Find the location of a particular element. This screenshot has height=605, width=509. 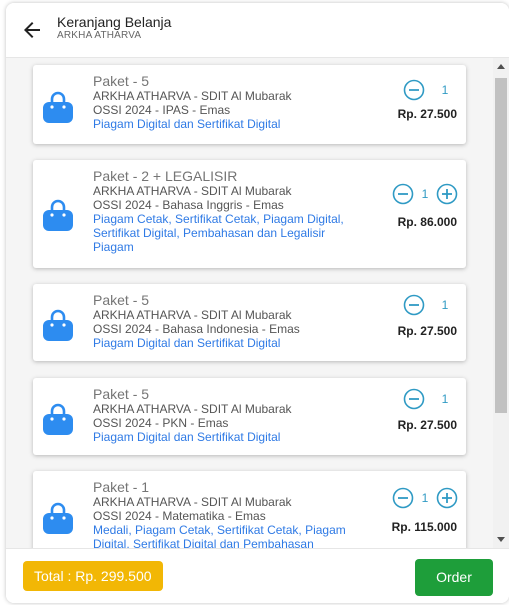

page-title: Keranjang Belanja is located at coordinates (114, 22).